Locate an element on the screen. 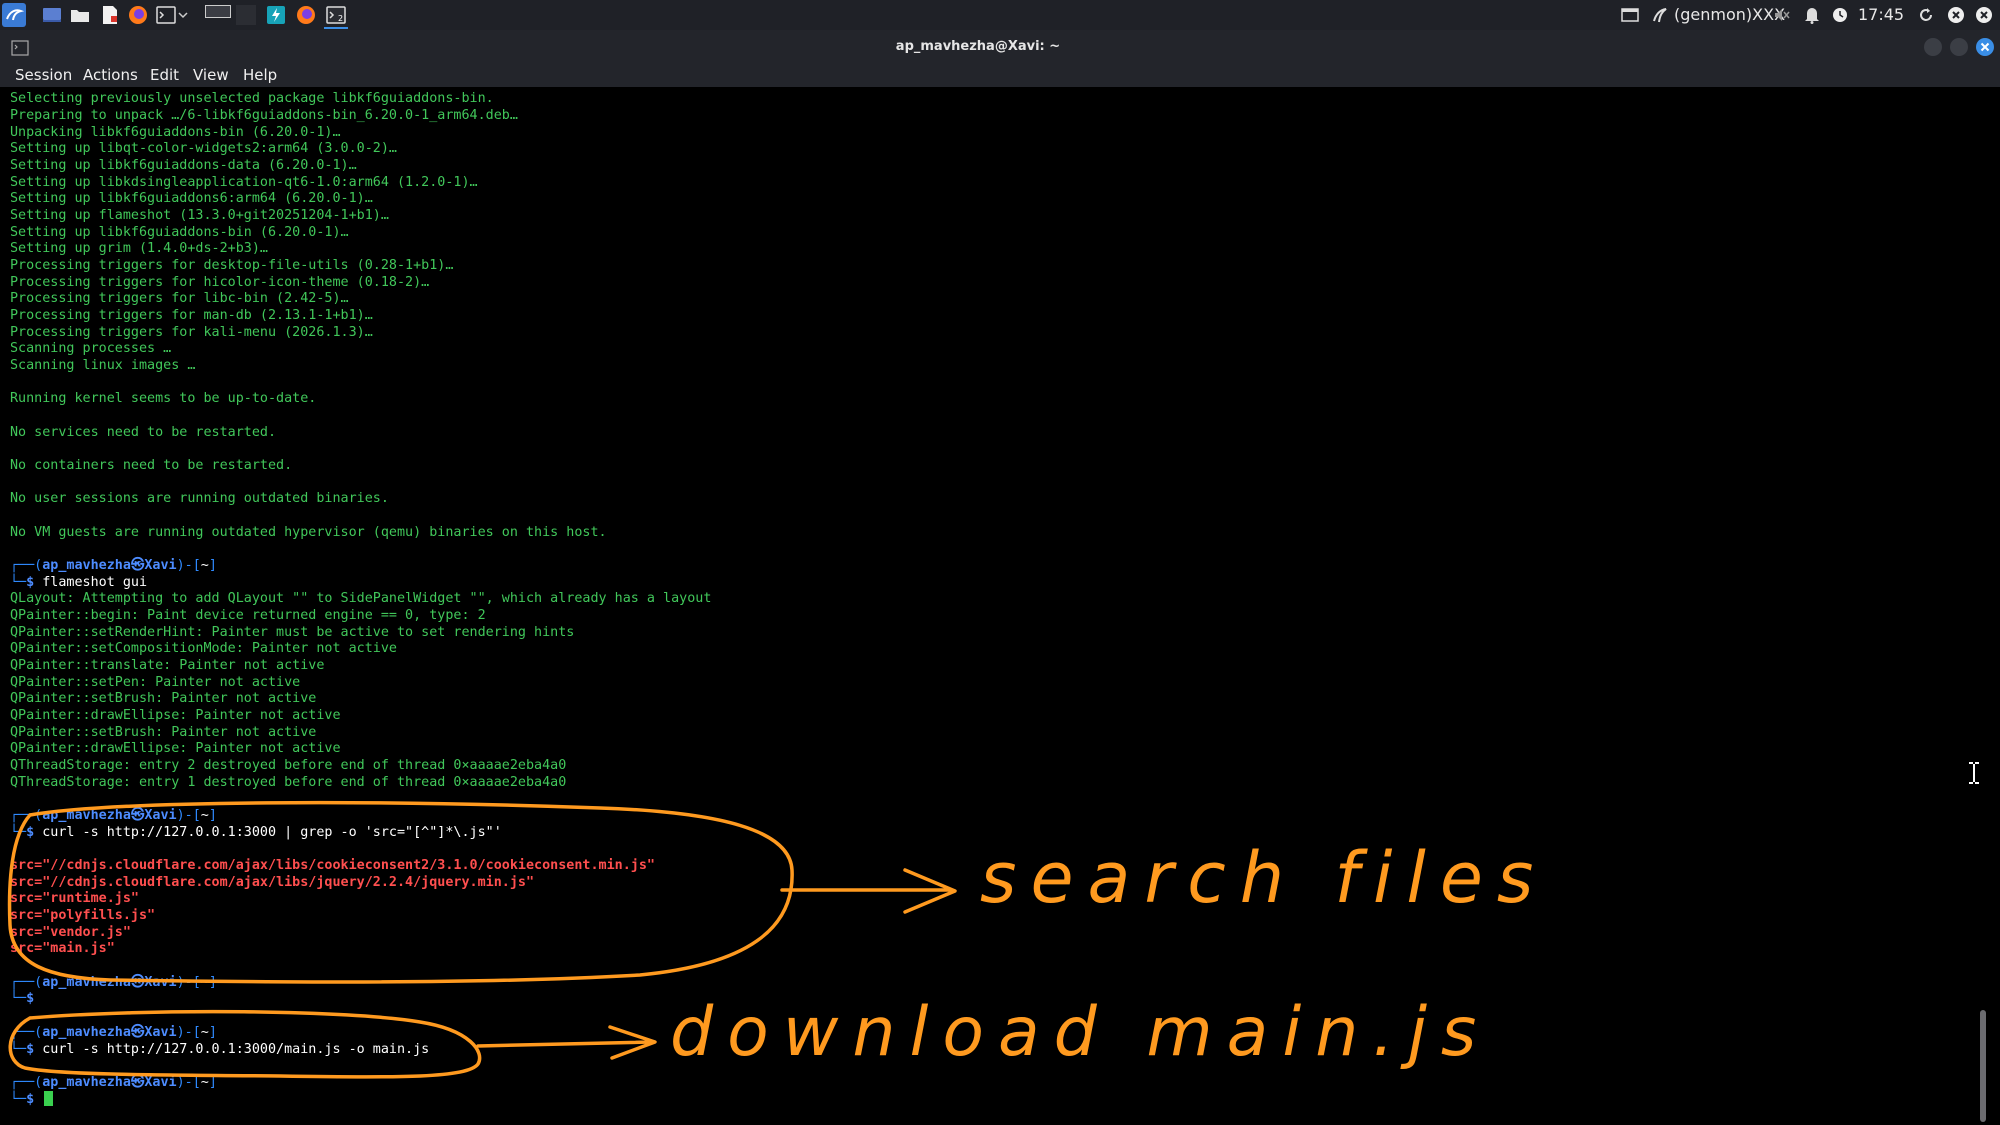  output-line: QPainter::setPen: Painter not active is located at coordinates (155, 682).